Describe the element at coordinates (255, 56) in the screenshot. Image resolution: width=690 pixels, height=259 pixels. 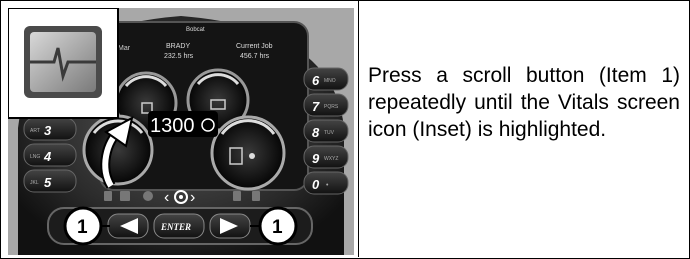
I see `current-job-hours: 456.7 hrs` at that location.